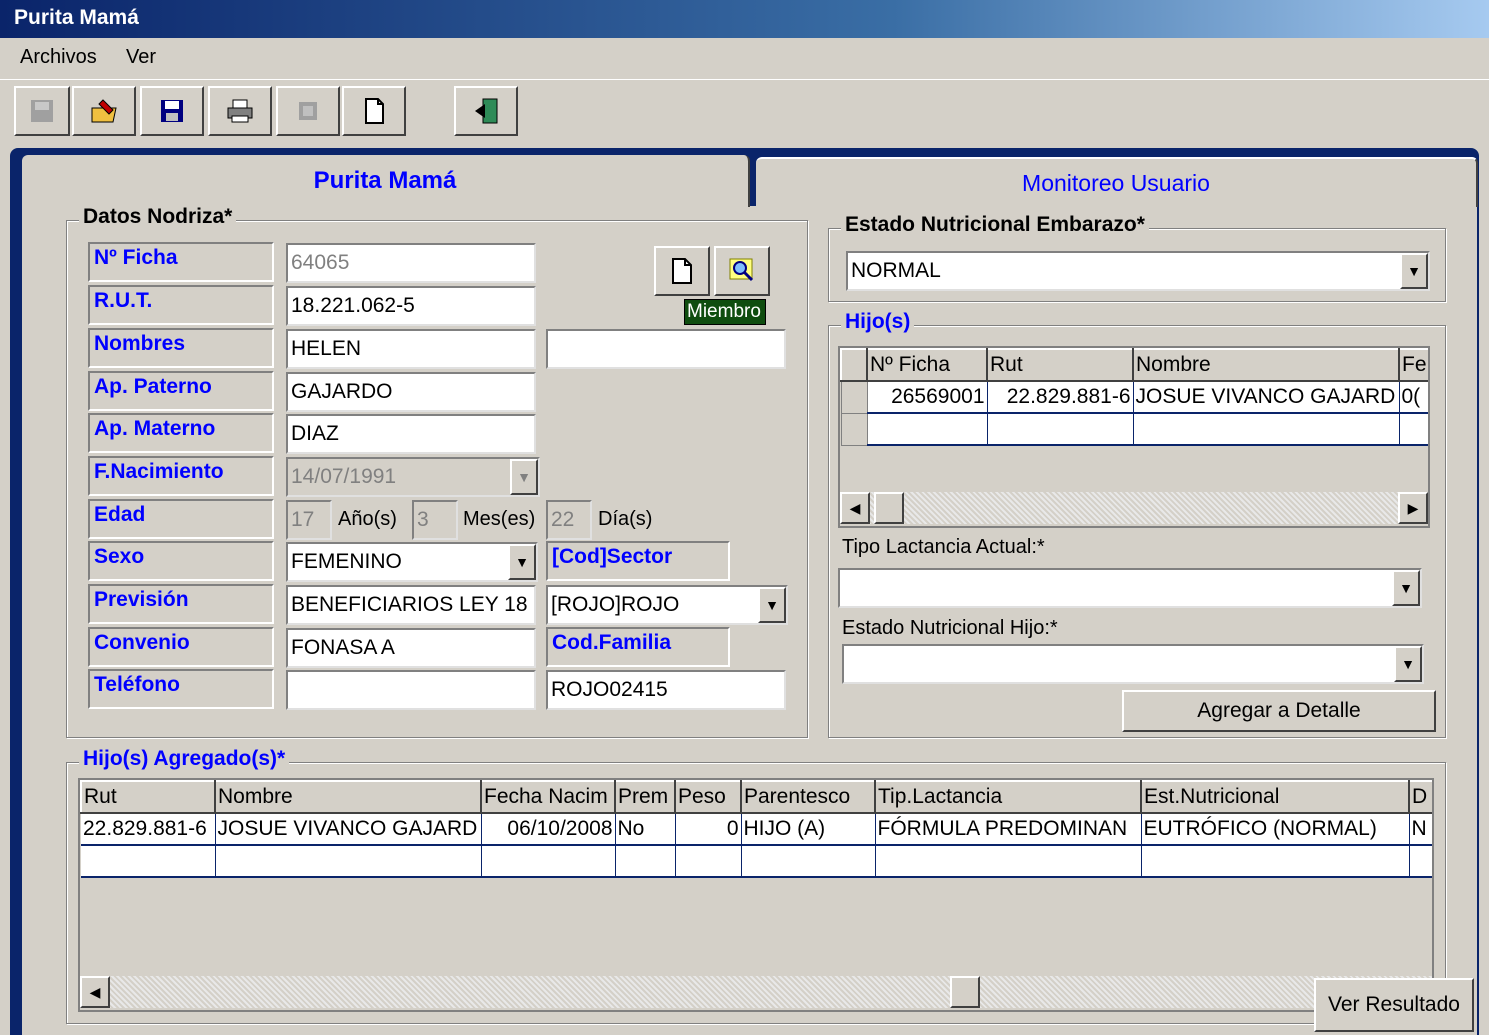 This screenshot has height=1035, width=1489. What do you see at coordinates (412, 562) in the screenshot?
I see `sexo-combo: FEMENINO ▼` at bounding box center [412, 562].